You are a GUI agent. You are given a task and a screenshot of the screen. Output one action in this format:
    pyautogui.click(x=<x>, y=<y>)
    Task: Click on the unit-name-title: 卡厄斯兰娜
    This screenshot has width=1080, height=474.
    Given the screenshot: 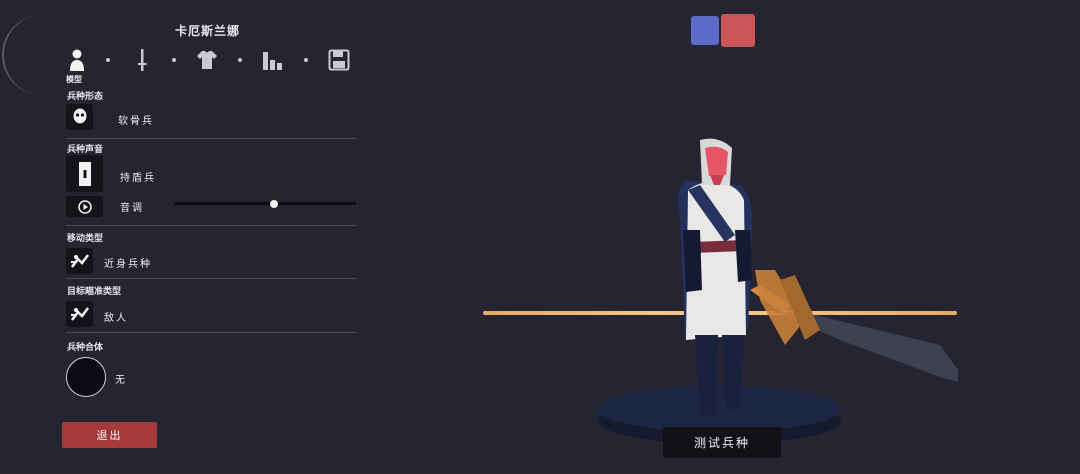 What is the action you would take?
    pyautogui.click(x=207, y=31)
    